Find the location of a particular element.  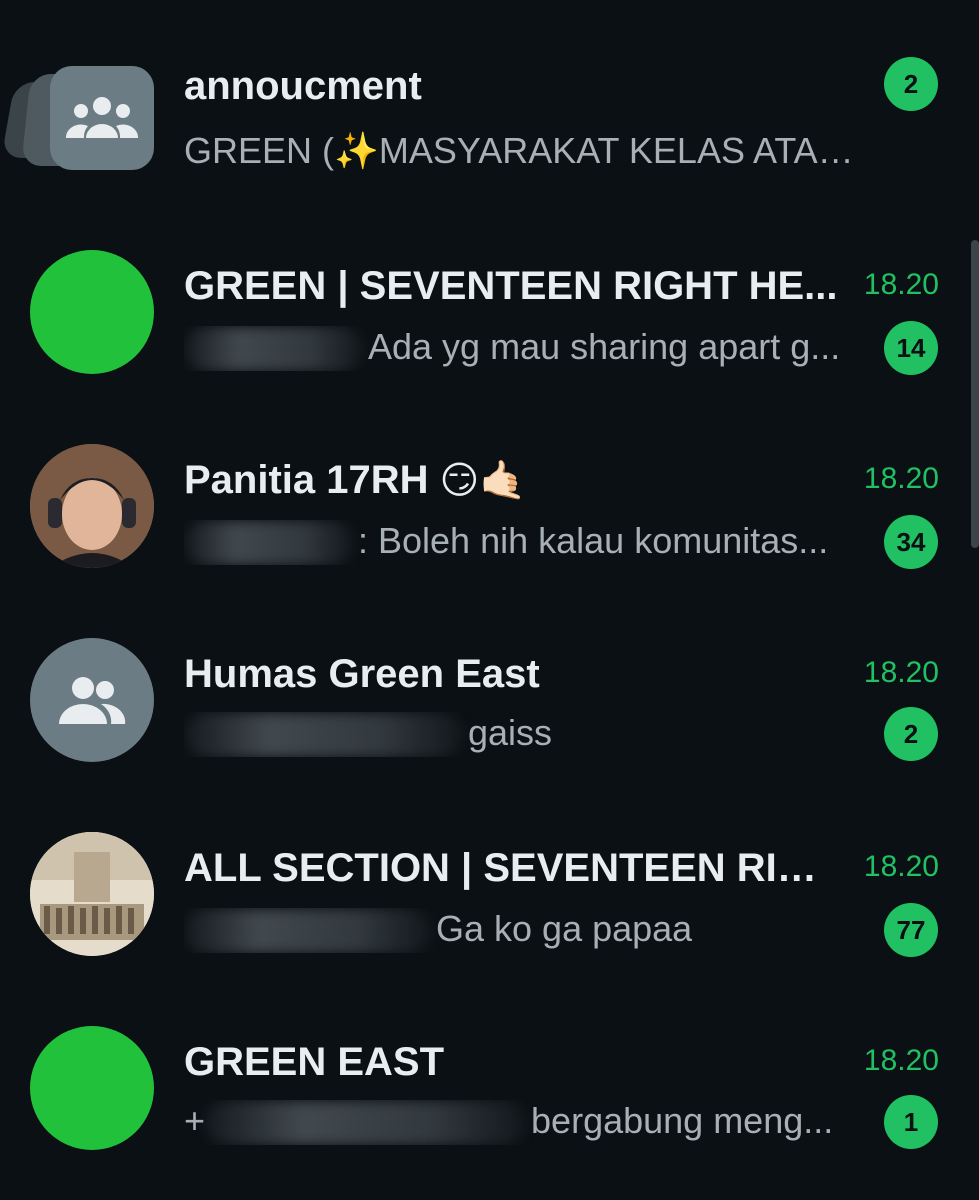

chat-preview-text: Ga ko ga papaa is located at coordinates (564, 928).